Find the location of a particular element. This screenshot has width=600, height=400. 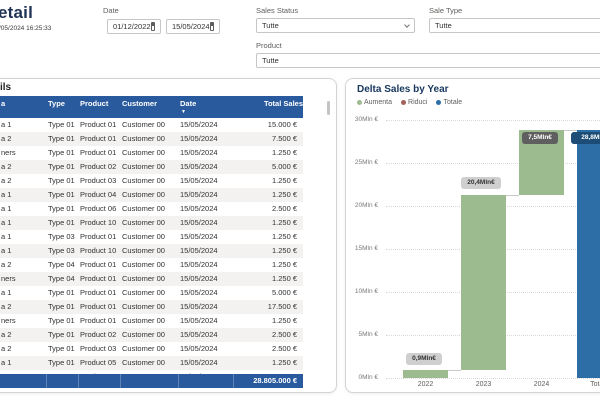

bar-label-pill: 0,9Mln€ is located at coordinates (424, 359).